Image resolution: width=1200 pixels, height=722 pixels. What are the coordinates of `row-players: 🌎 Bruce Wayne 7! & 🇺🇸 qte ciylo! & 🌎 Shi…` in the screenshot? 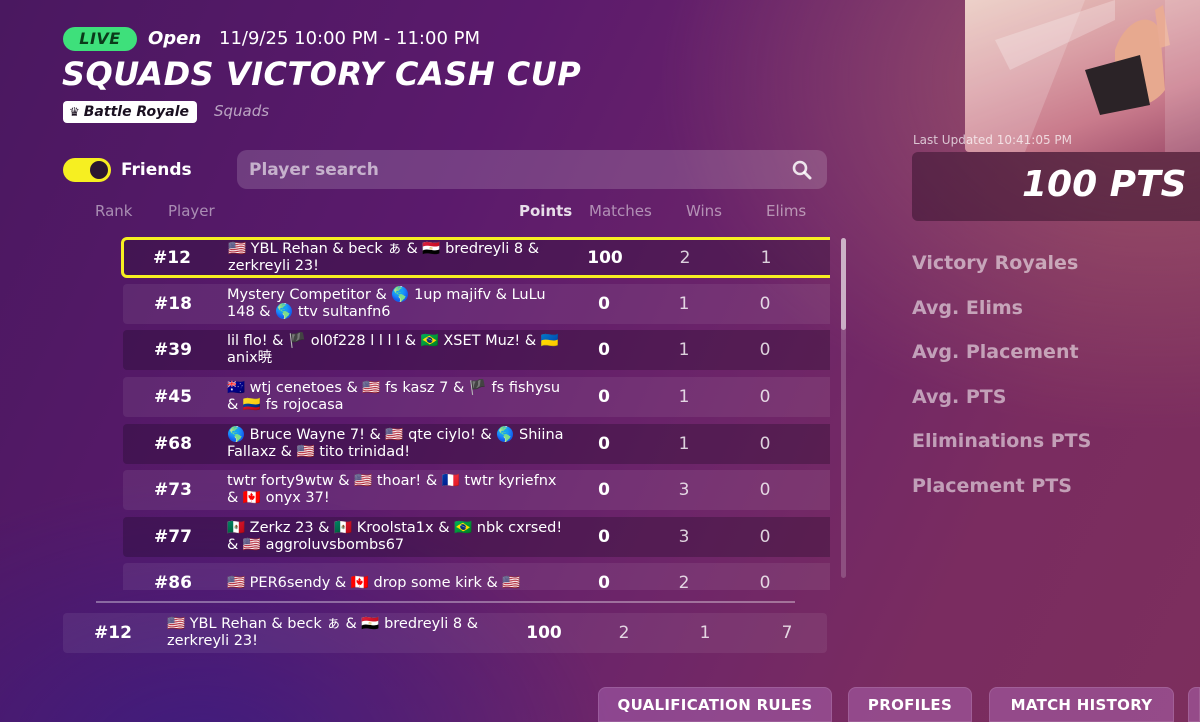 It's located at (395, 443).